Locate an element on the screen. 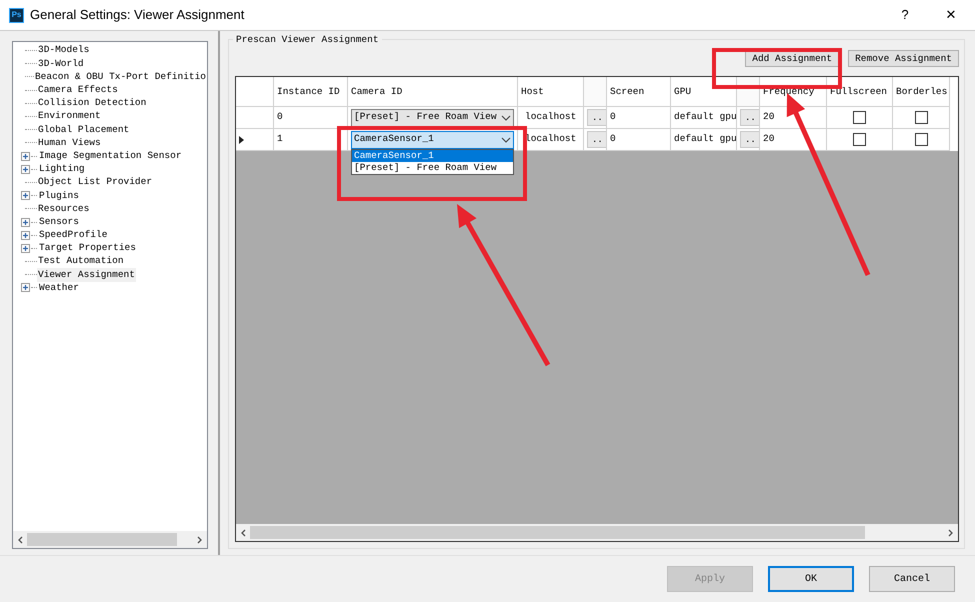  table-cell: 1 is located at coordinates (311, 140).